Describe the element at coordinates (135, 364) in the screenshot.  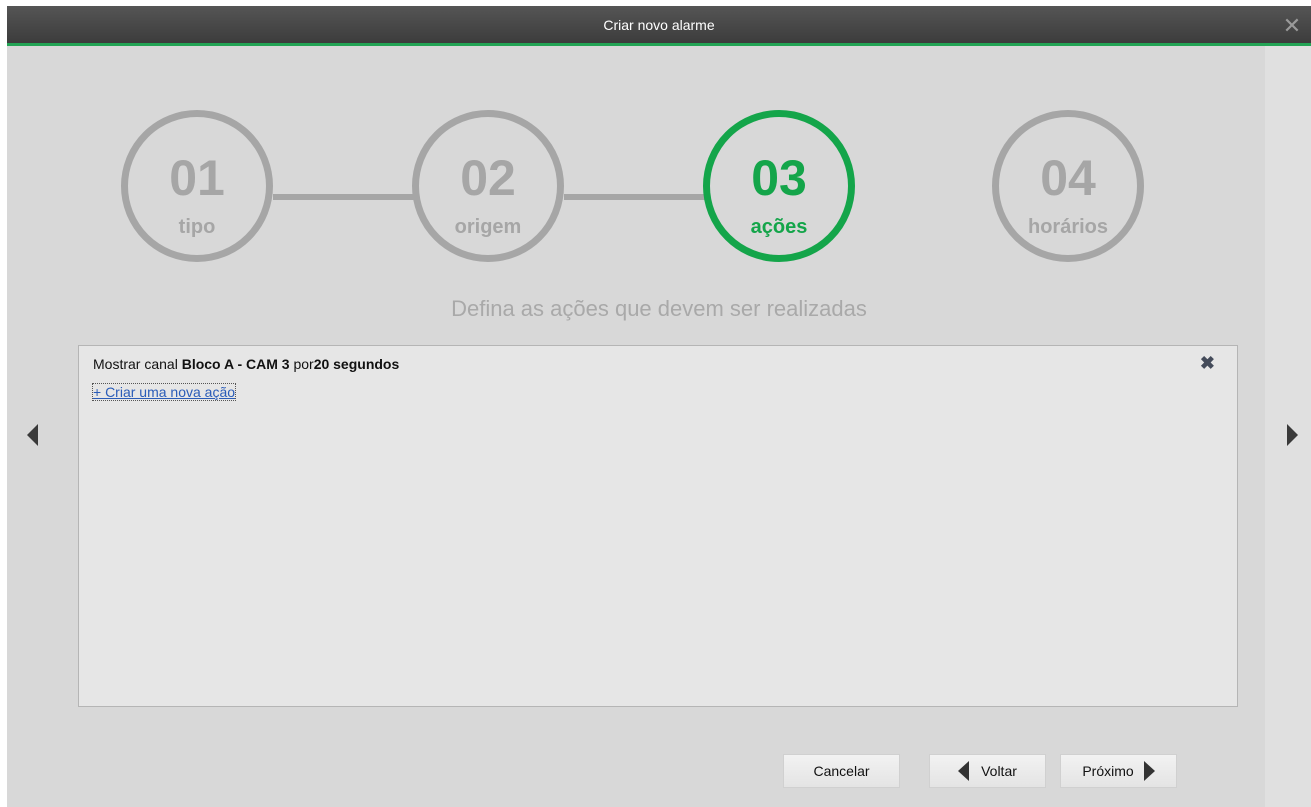
I see `action-prefix: Mostrar canal` at that location.